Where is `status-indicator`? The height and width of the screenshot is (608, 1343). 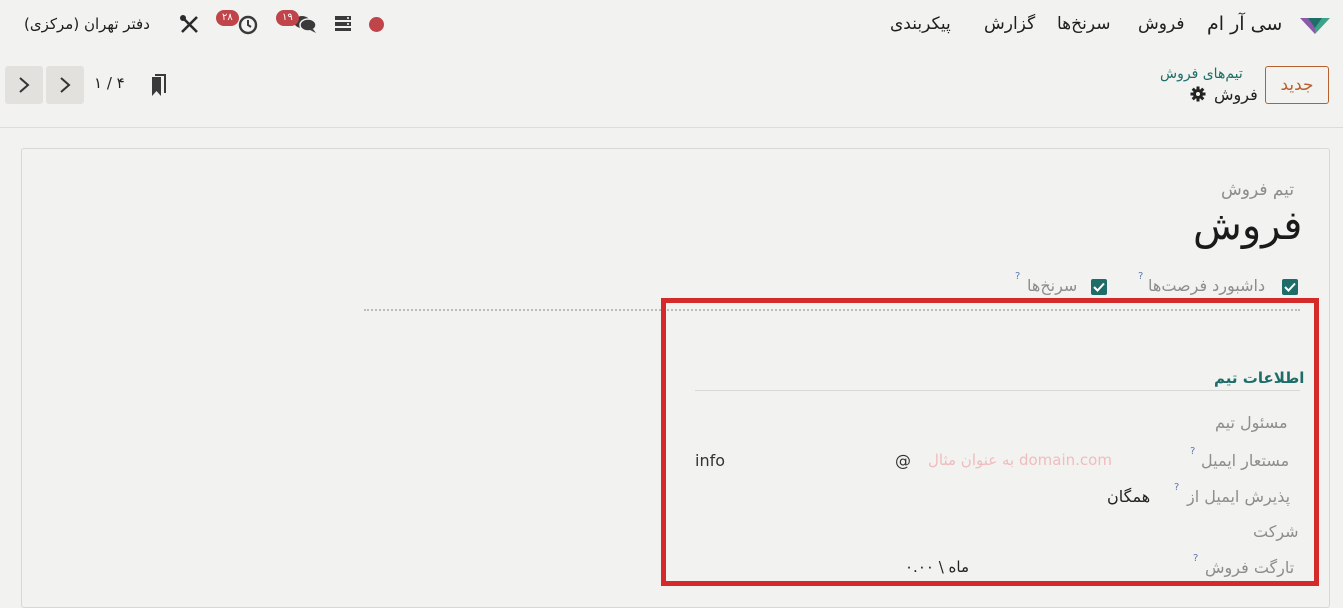 status-indicator is located at coordinates (376, 24).